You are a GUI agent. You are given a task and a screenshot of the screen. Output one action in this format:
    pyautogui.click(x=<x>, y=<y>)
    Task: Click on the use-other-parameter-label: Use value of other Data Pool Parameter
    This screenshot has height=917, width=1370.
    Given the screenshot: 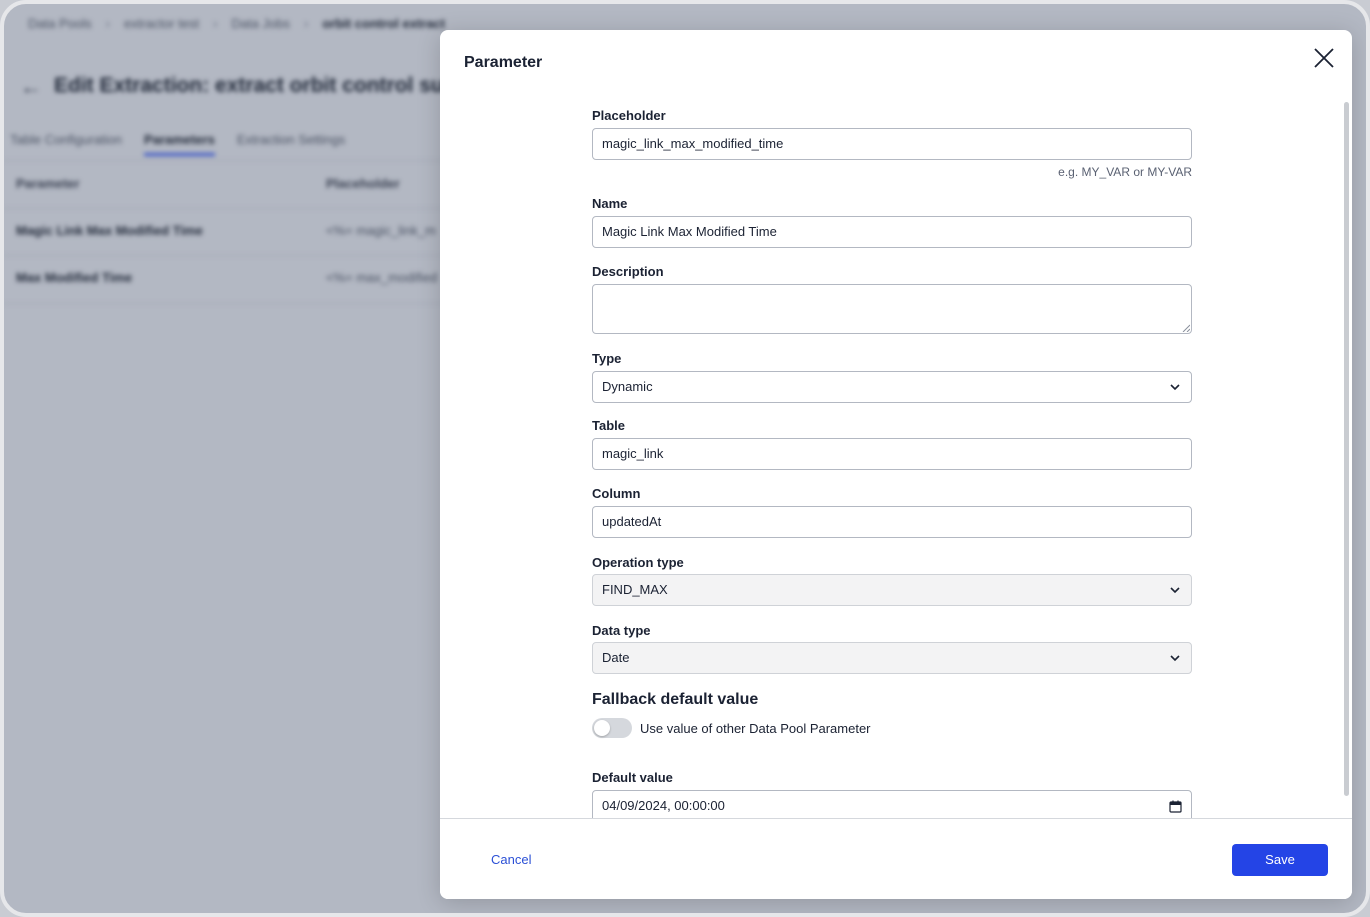 What is the action you would take?
    pyautogui.click(x=755, y=728)
    